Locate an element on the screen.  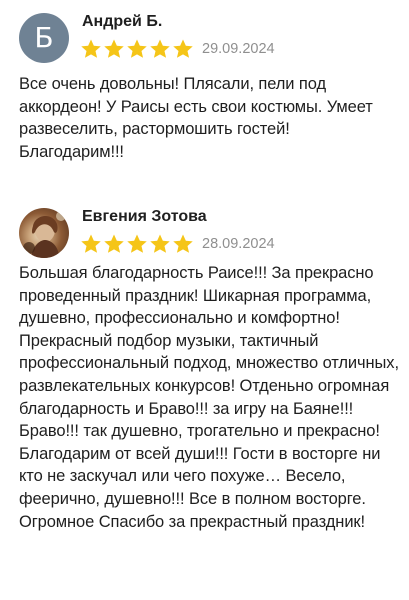
review-header: Б Андрей Б. 29.09.2024 is located at coordinates (204, 35).